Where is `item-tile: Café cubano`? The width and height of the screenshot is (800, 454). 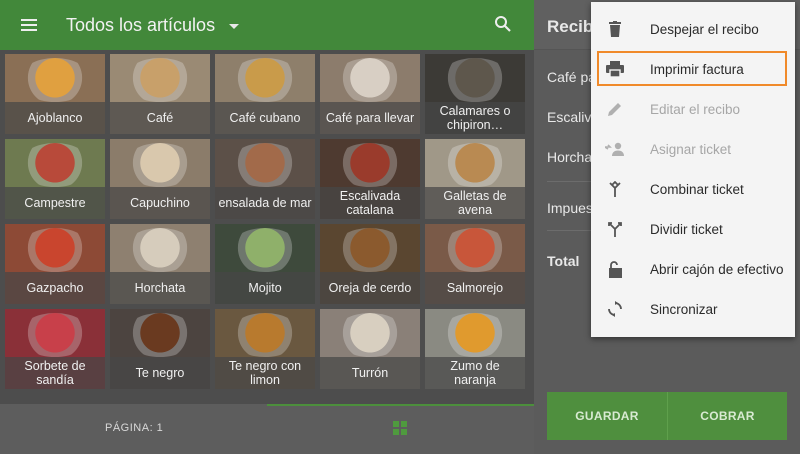
item-tile: Café cubano is located at coordinates (265, 94).